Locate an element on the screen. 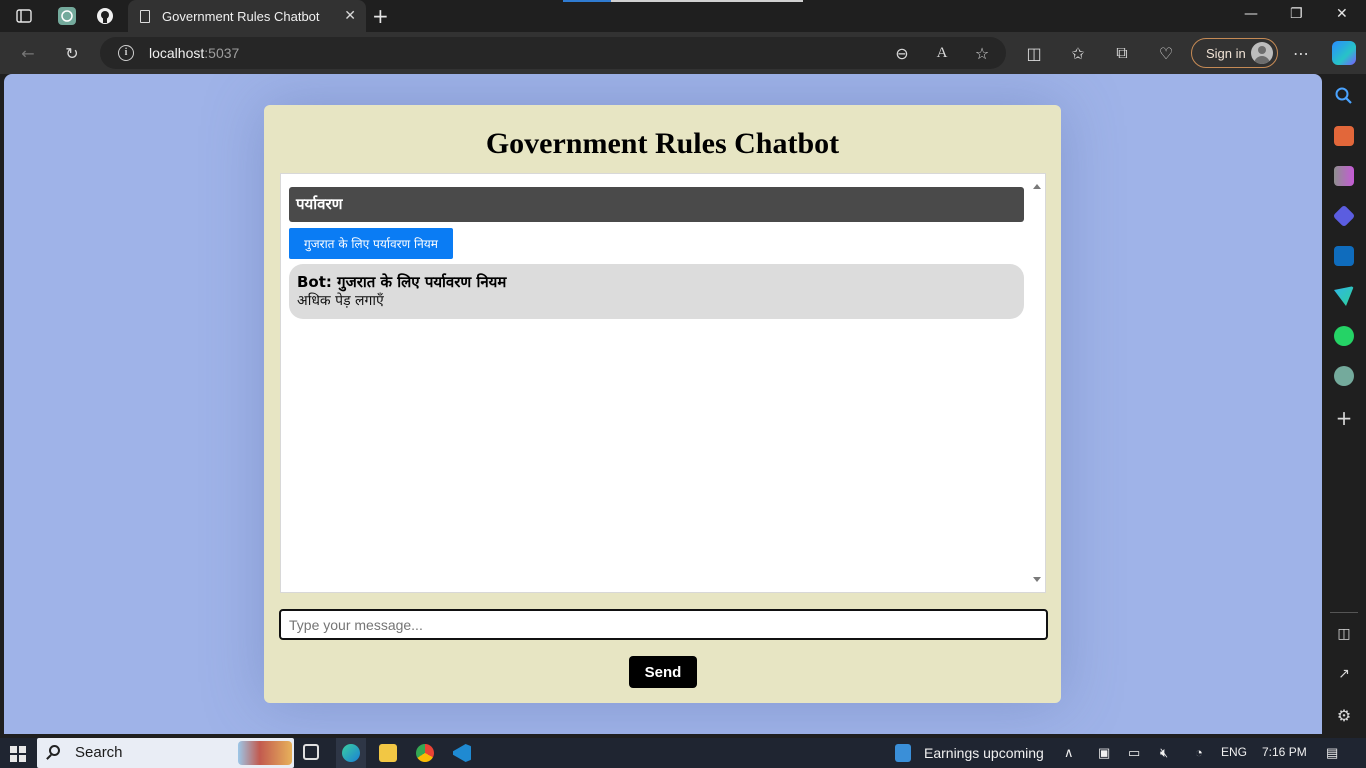 The width and height of the screenshot is (1366, 768). address-bar: i localhost:5037 ⊖ A ☆ is located at coordinates (553, 53).